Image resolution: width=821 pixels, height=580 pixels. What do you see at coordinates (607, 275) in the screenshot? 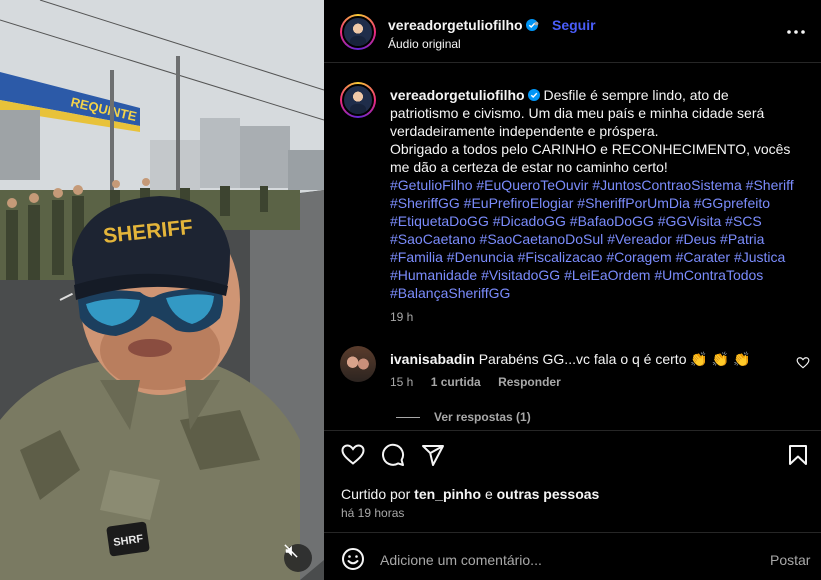
I see `hashtag-link: #LeiEaOrdem` at bounding box center [607, 275].